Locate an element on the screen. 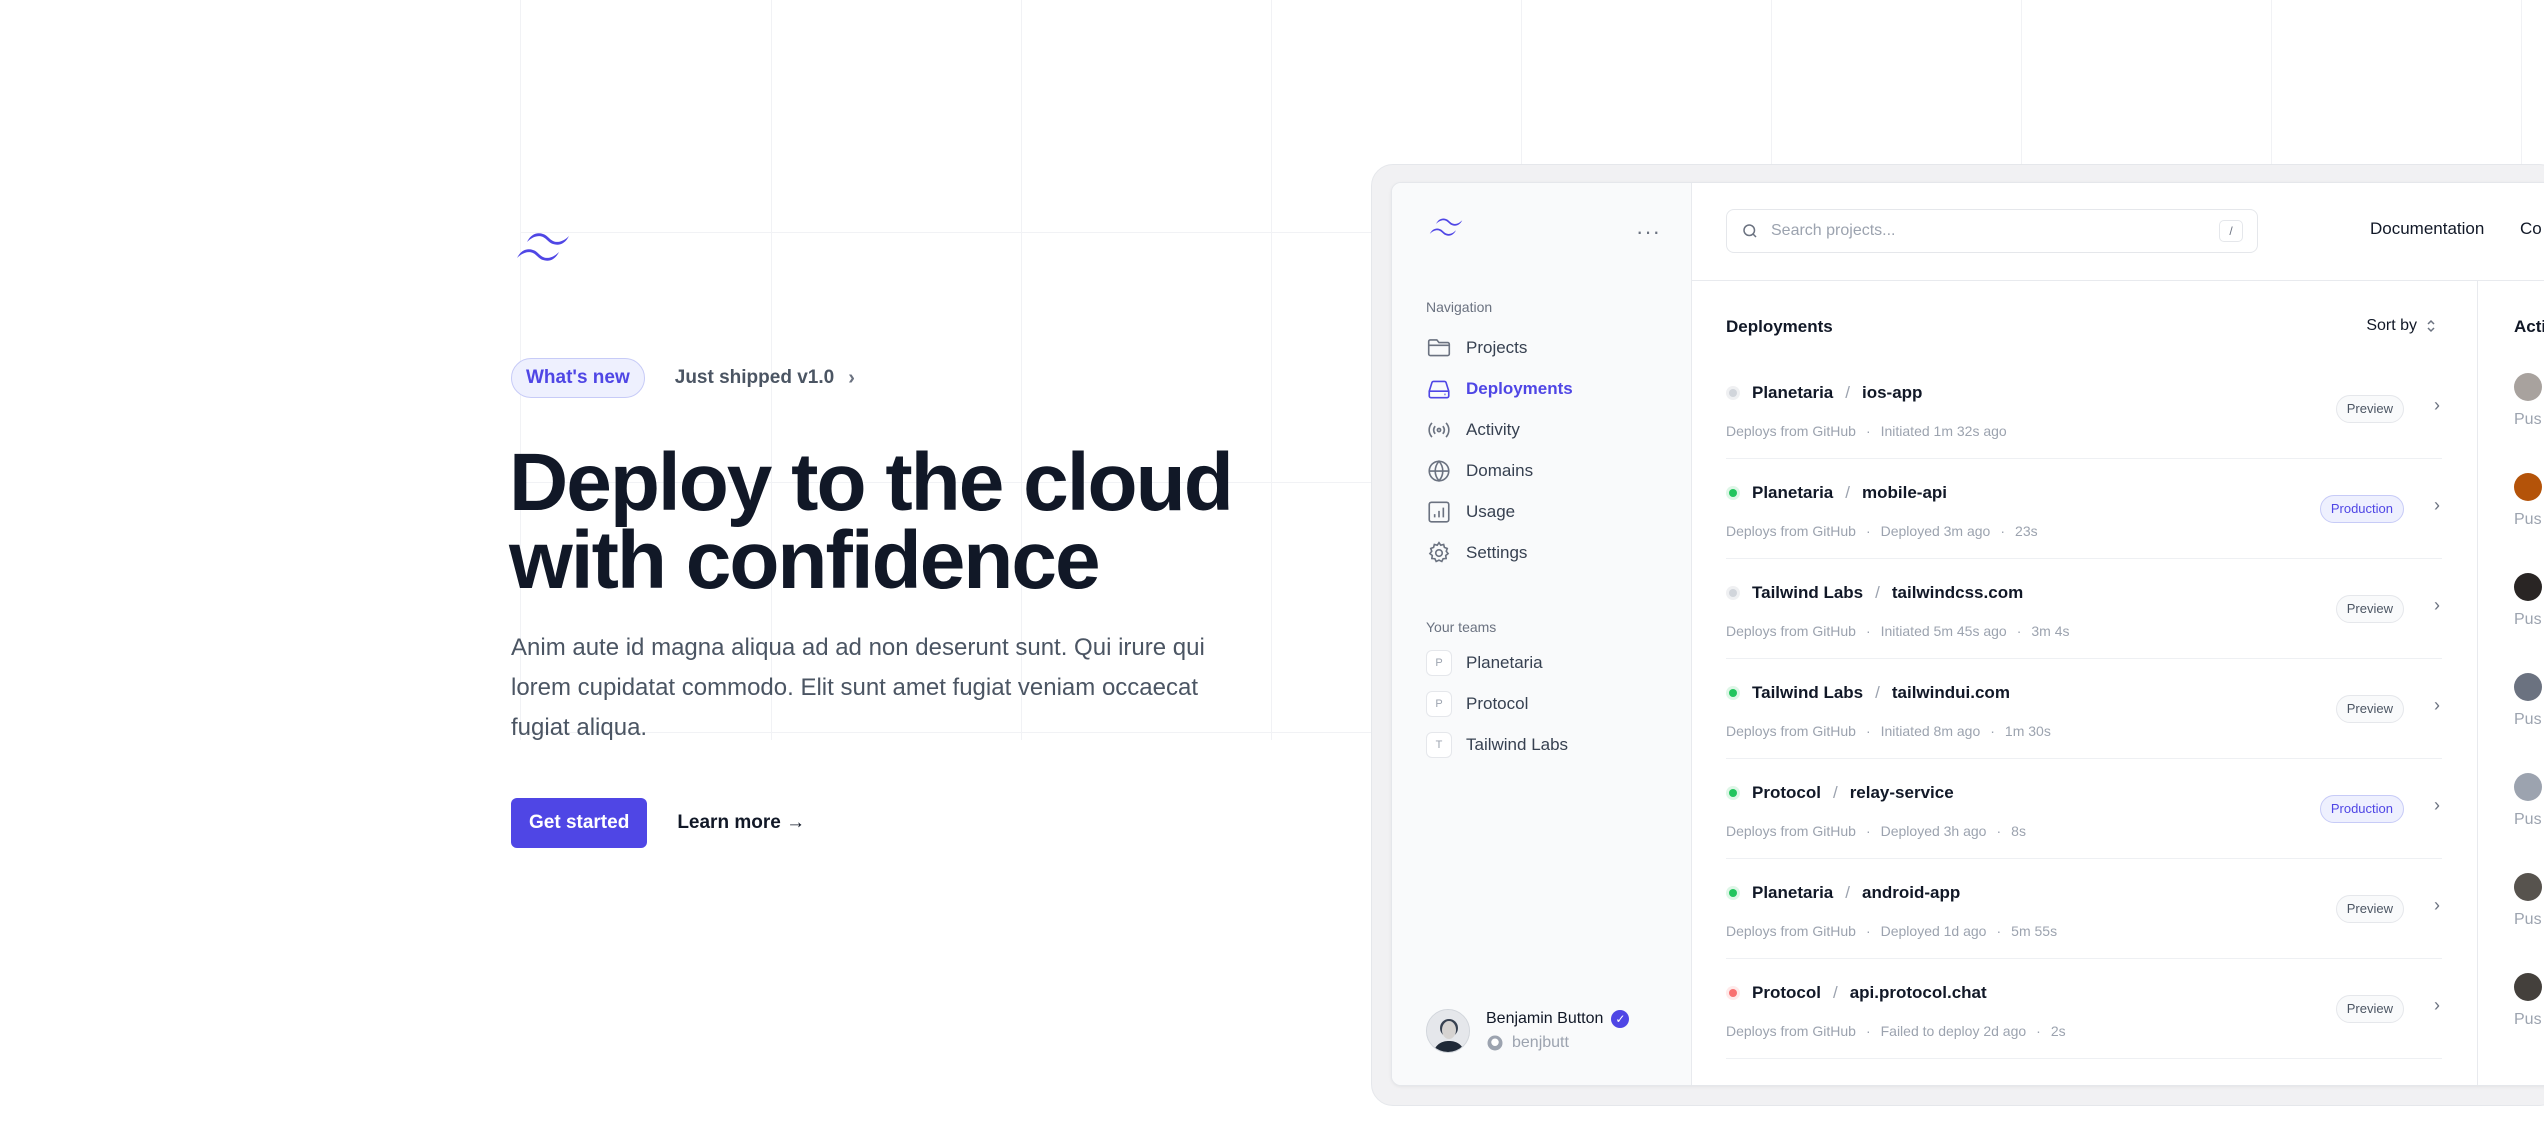  shipped-link: Just shipped v1.0 › is located at coordinates (765, 378).